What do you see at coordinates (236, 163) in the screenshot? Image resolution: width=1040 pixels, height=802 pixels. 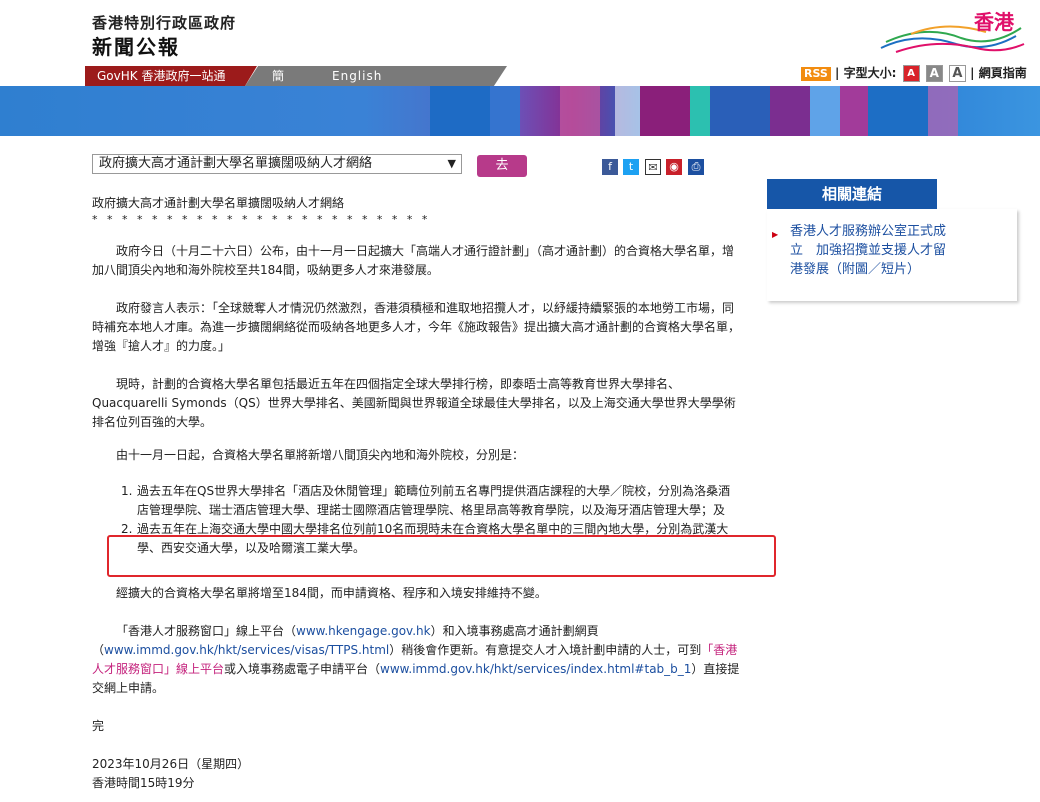 I see `selected-article: 政府擴大高才通計劃大學名單擴闊吸納人才網絡` at bounding box center [236, 163].